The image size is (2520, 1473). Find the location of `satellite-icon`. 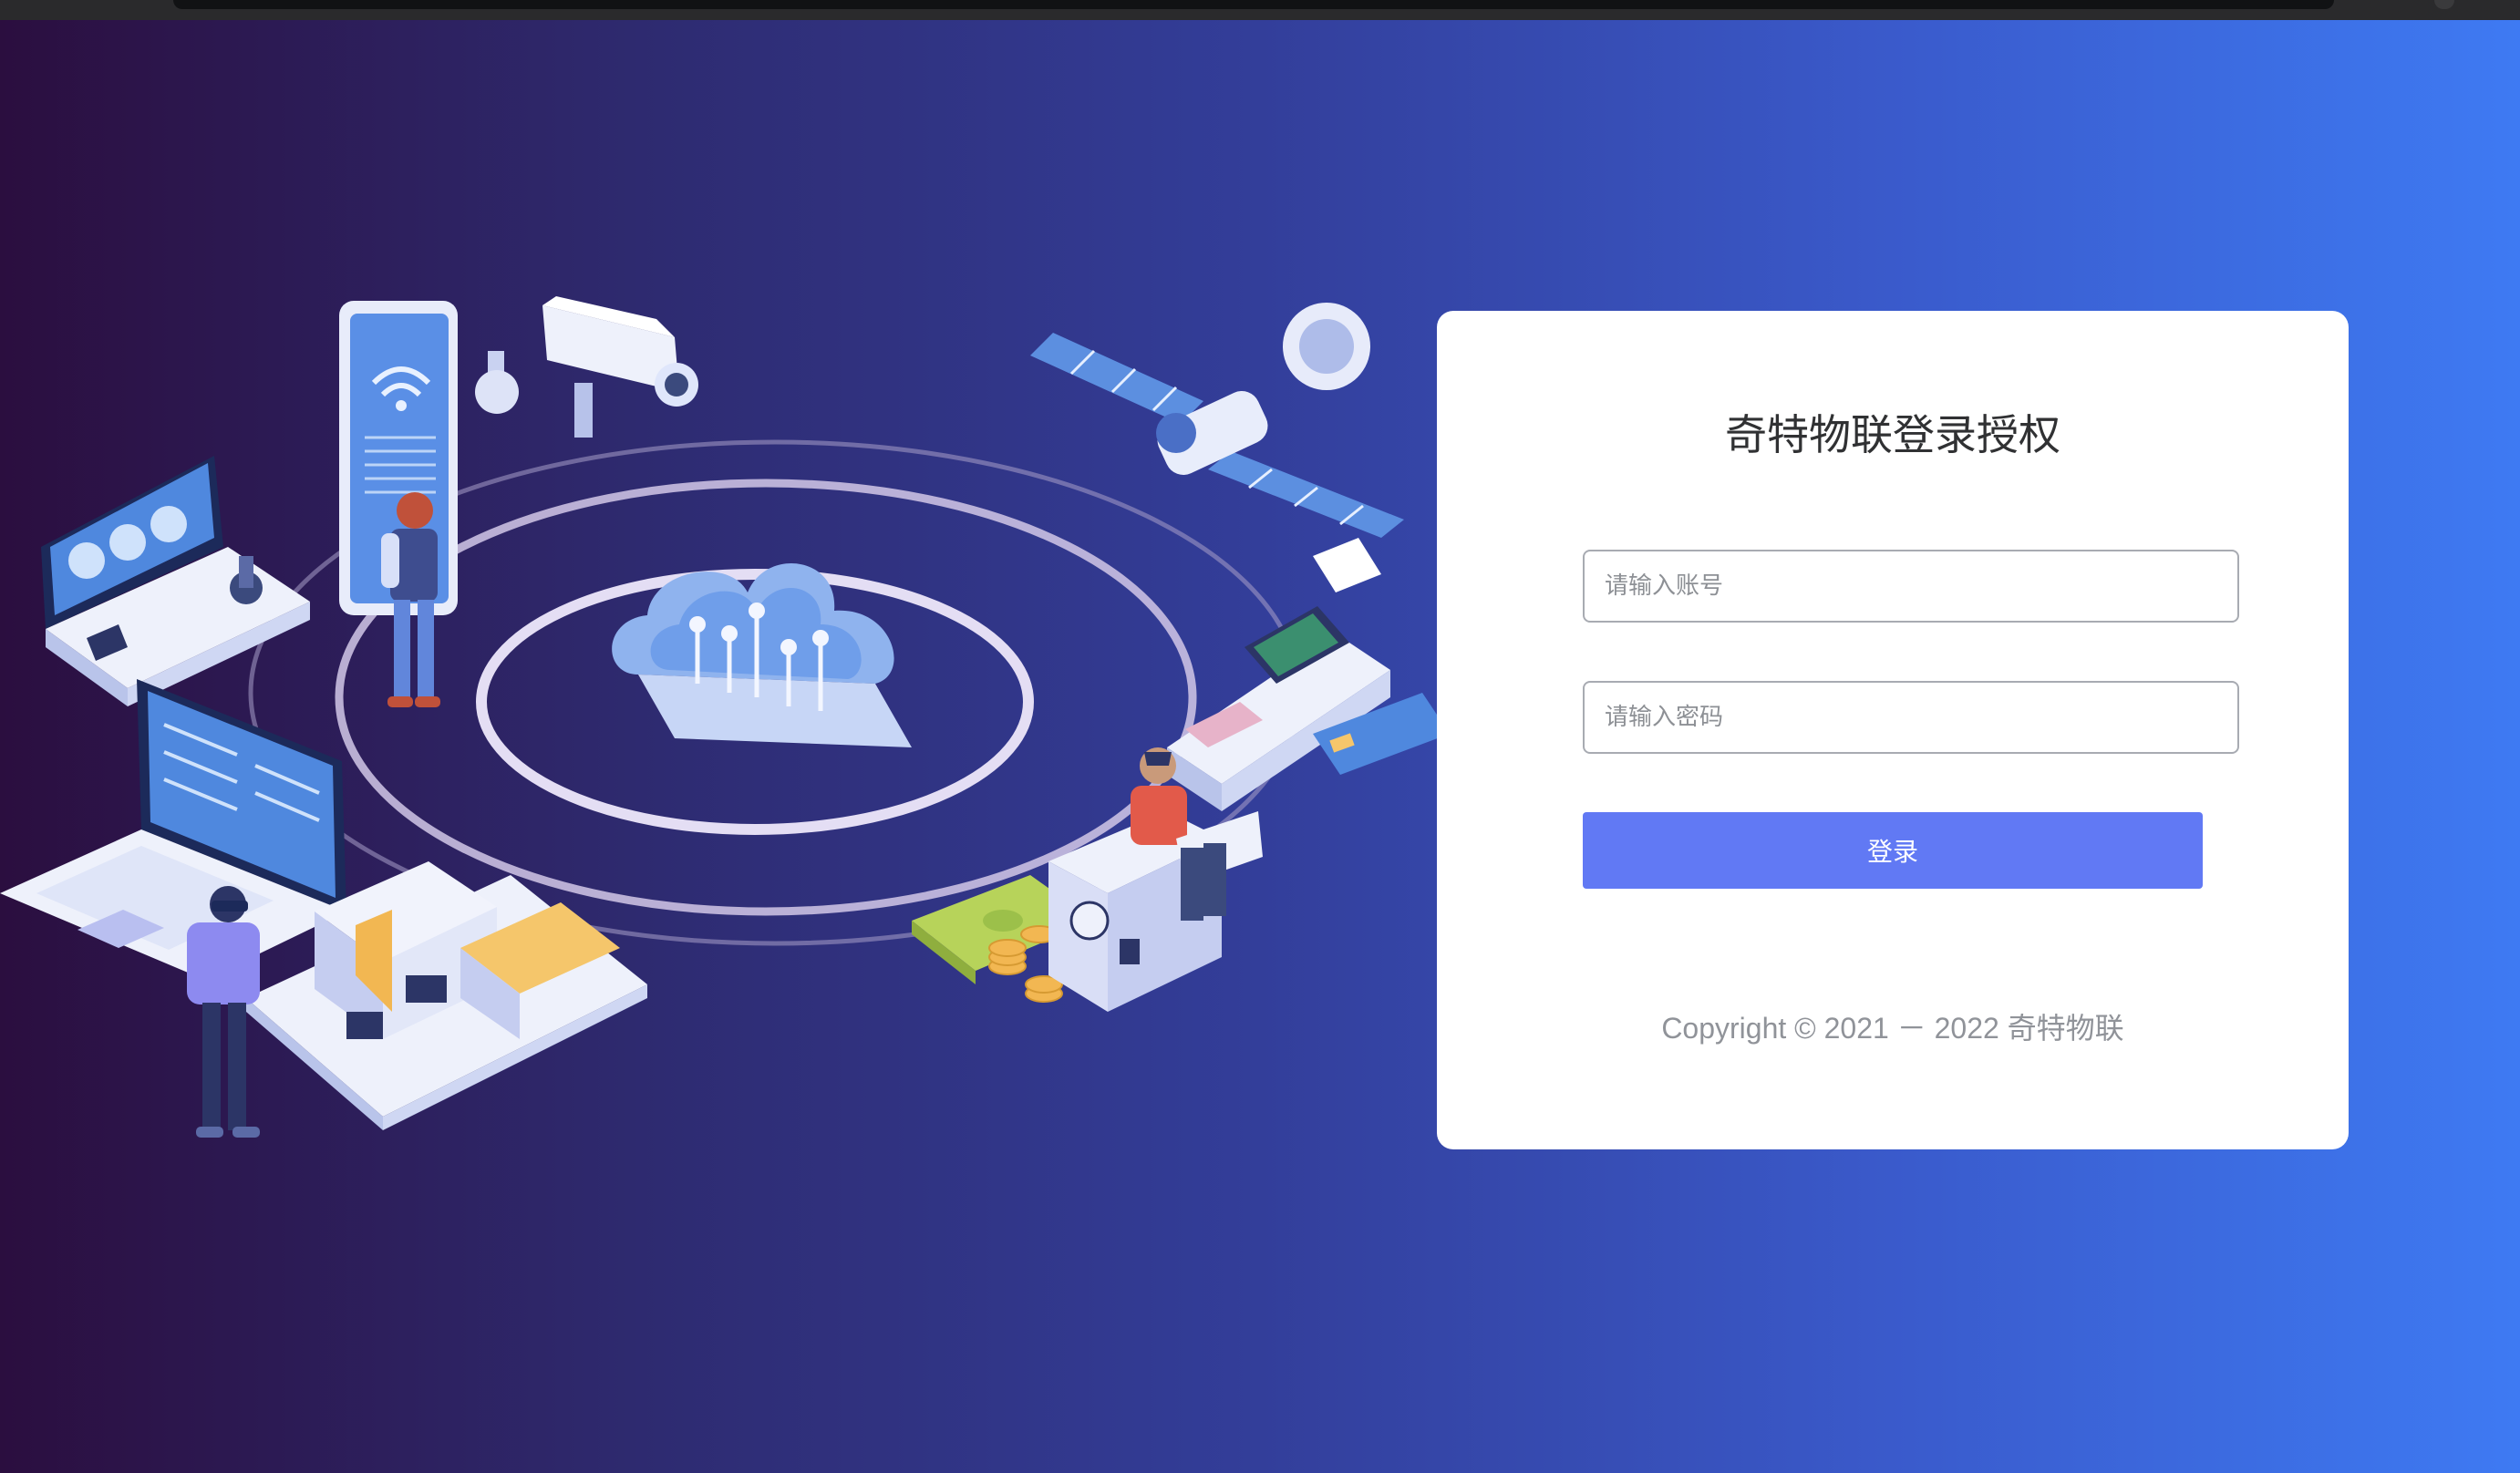

satellite-icon is located at coordinates (1217, 420).